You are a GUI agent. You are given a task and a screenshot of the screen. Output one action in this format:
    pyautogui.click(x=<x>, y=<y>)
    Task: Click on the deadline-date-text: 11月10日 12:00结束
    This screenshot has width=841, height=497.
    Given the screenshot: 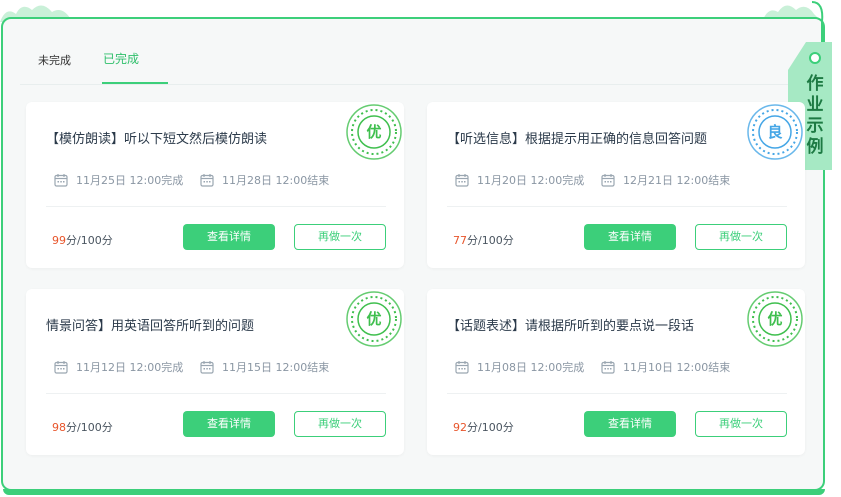 What is the action you would take?
    pyautogui.click(x=677, y=367)
    